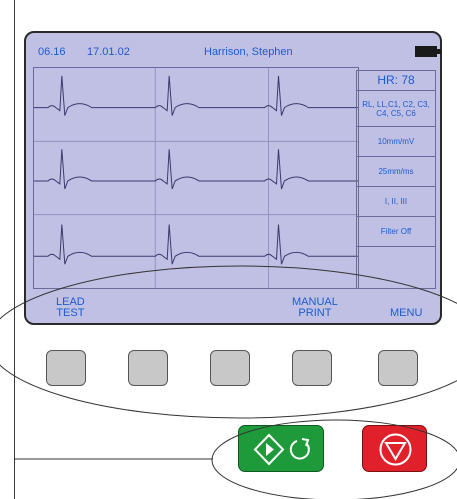 The height and width of the screenshot is (499, 457). I want to click on stop-button, so click(394, 448).